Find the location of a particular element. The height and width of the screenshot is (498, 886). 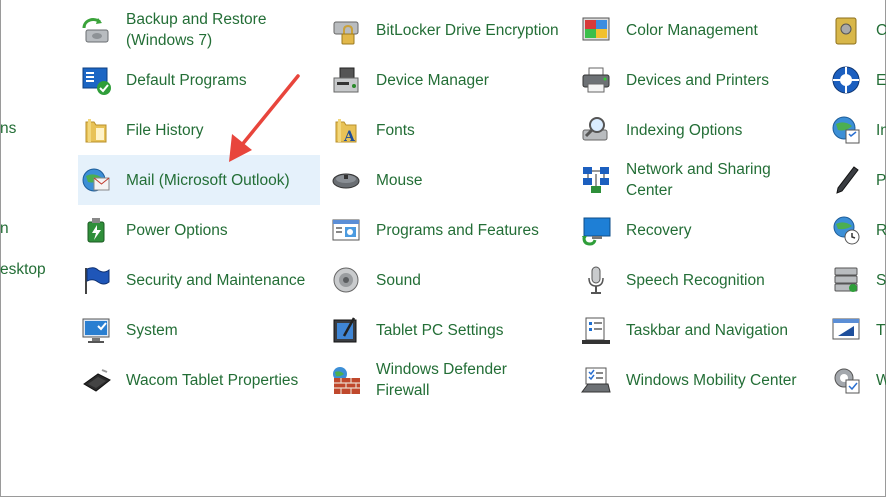

item-label: Recovery is located at coordinates (659, 230).